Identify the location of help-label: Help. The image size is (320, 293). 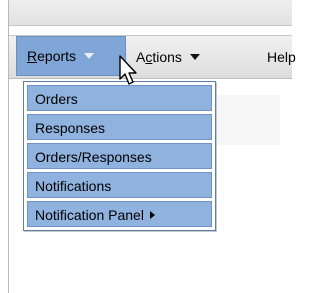
(281, 57).